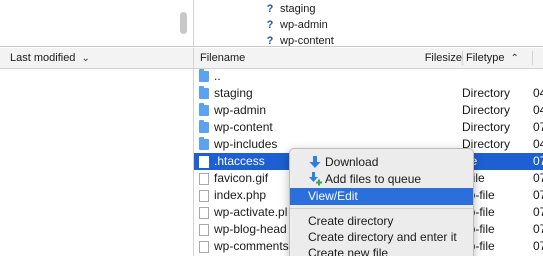 The height and width of the screenshot is (256, 543). What do you see at coordinates (381, 196) in the screenshot?
I see `menu-item-view-edit: View/Edit` at bounding box center [381, 196].